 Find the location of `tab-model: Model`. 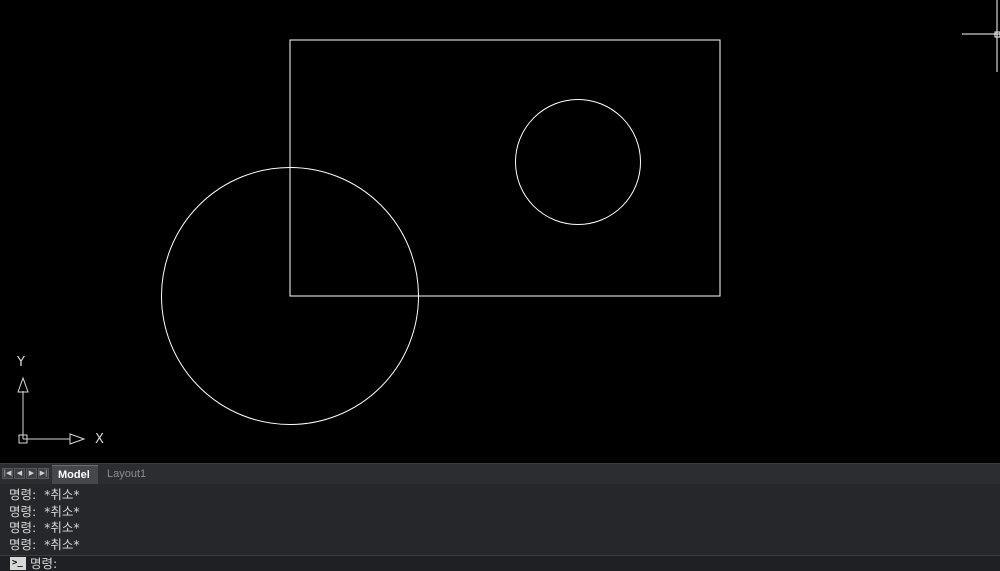

tab-model: Model is located at coordinates (75, 474).